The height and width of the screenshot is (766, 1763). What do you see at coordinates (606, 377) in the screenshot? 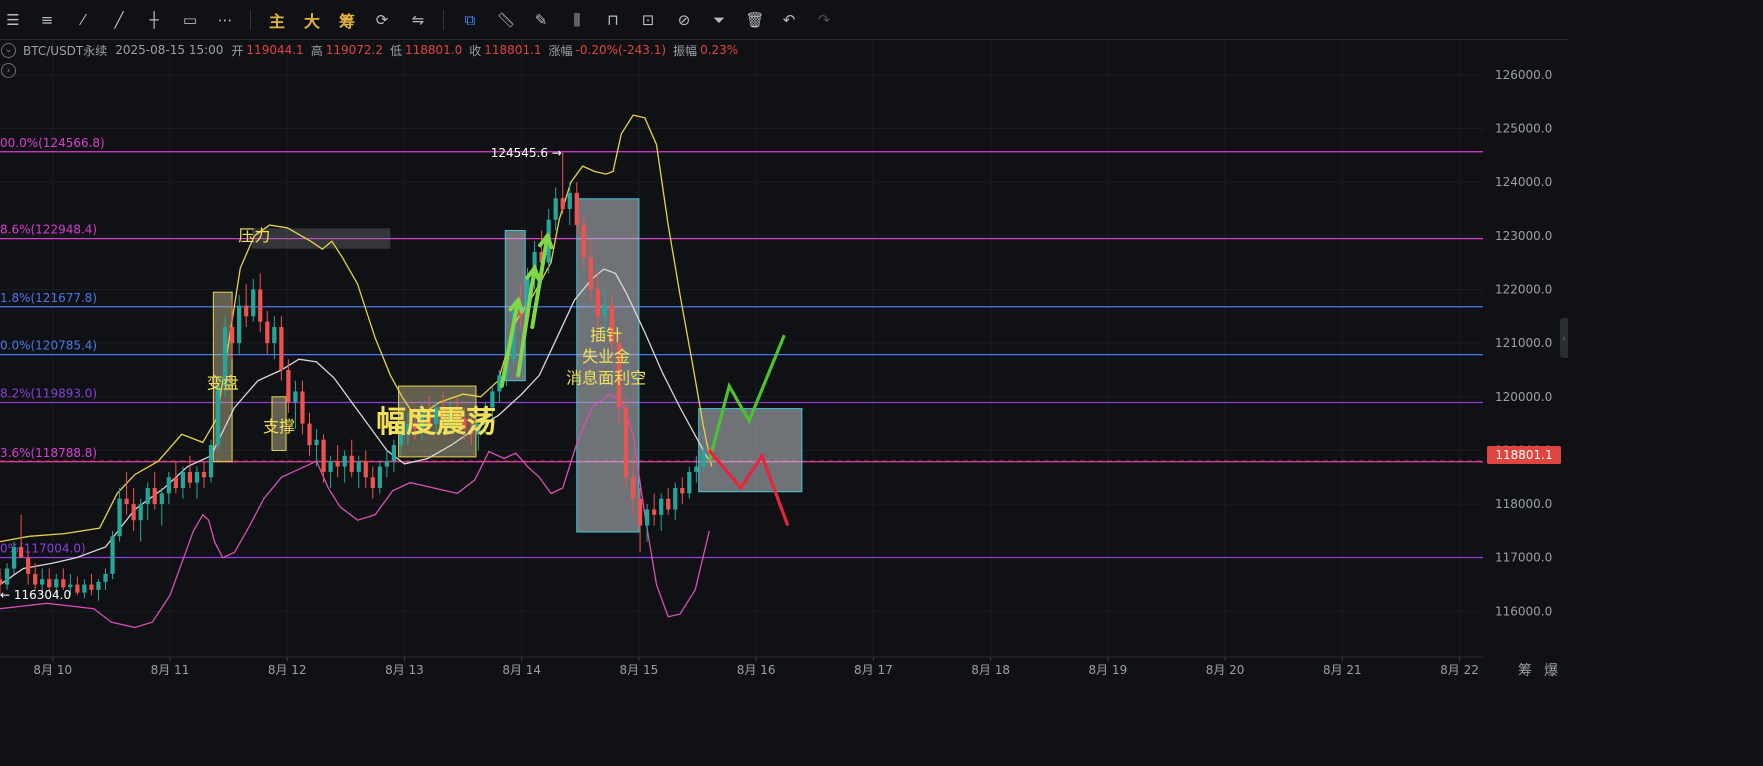
I see `chart-annotation: 消息面利空` at bounding box center [606, 377].